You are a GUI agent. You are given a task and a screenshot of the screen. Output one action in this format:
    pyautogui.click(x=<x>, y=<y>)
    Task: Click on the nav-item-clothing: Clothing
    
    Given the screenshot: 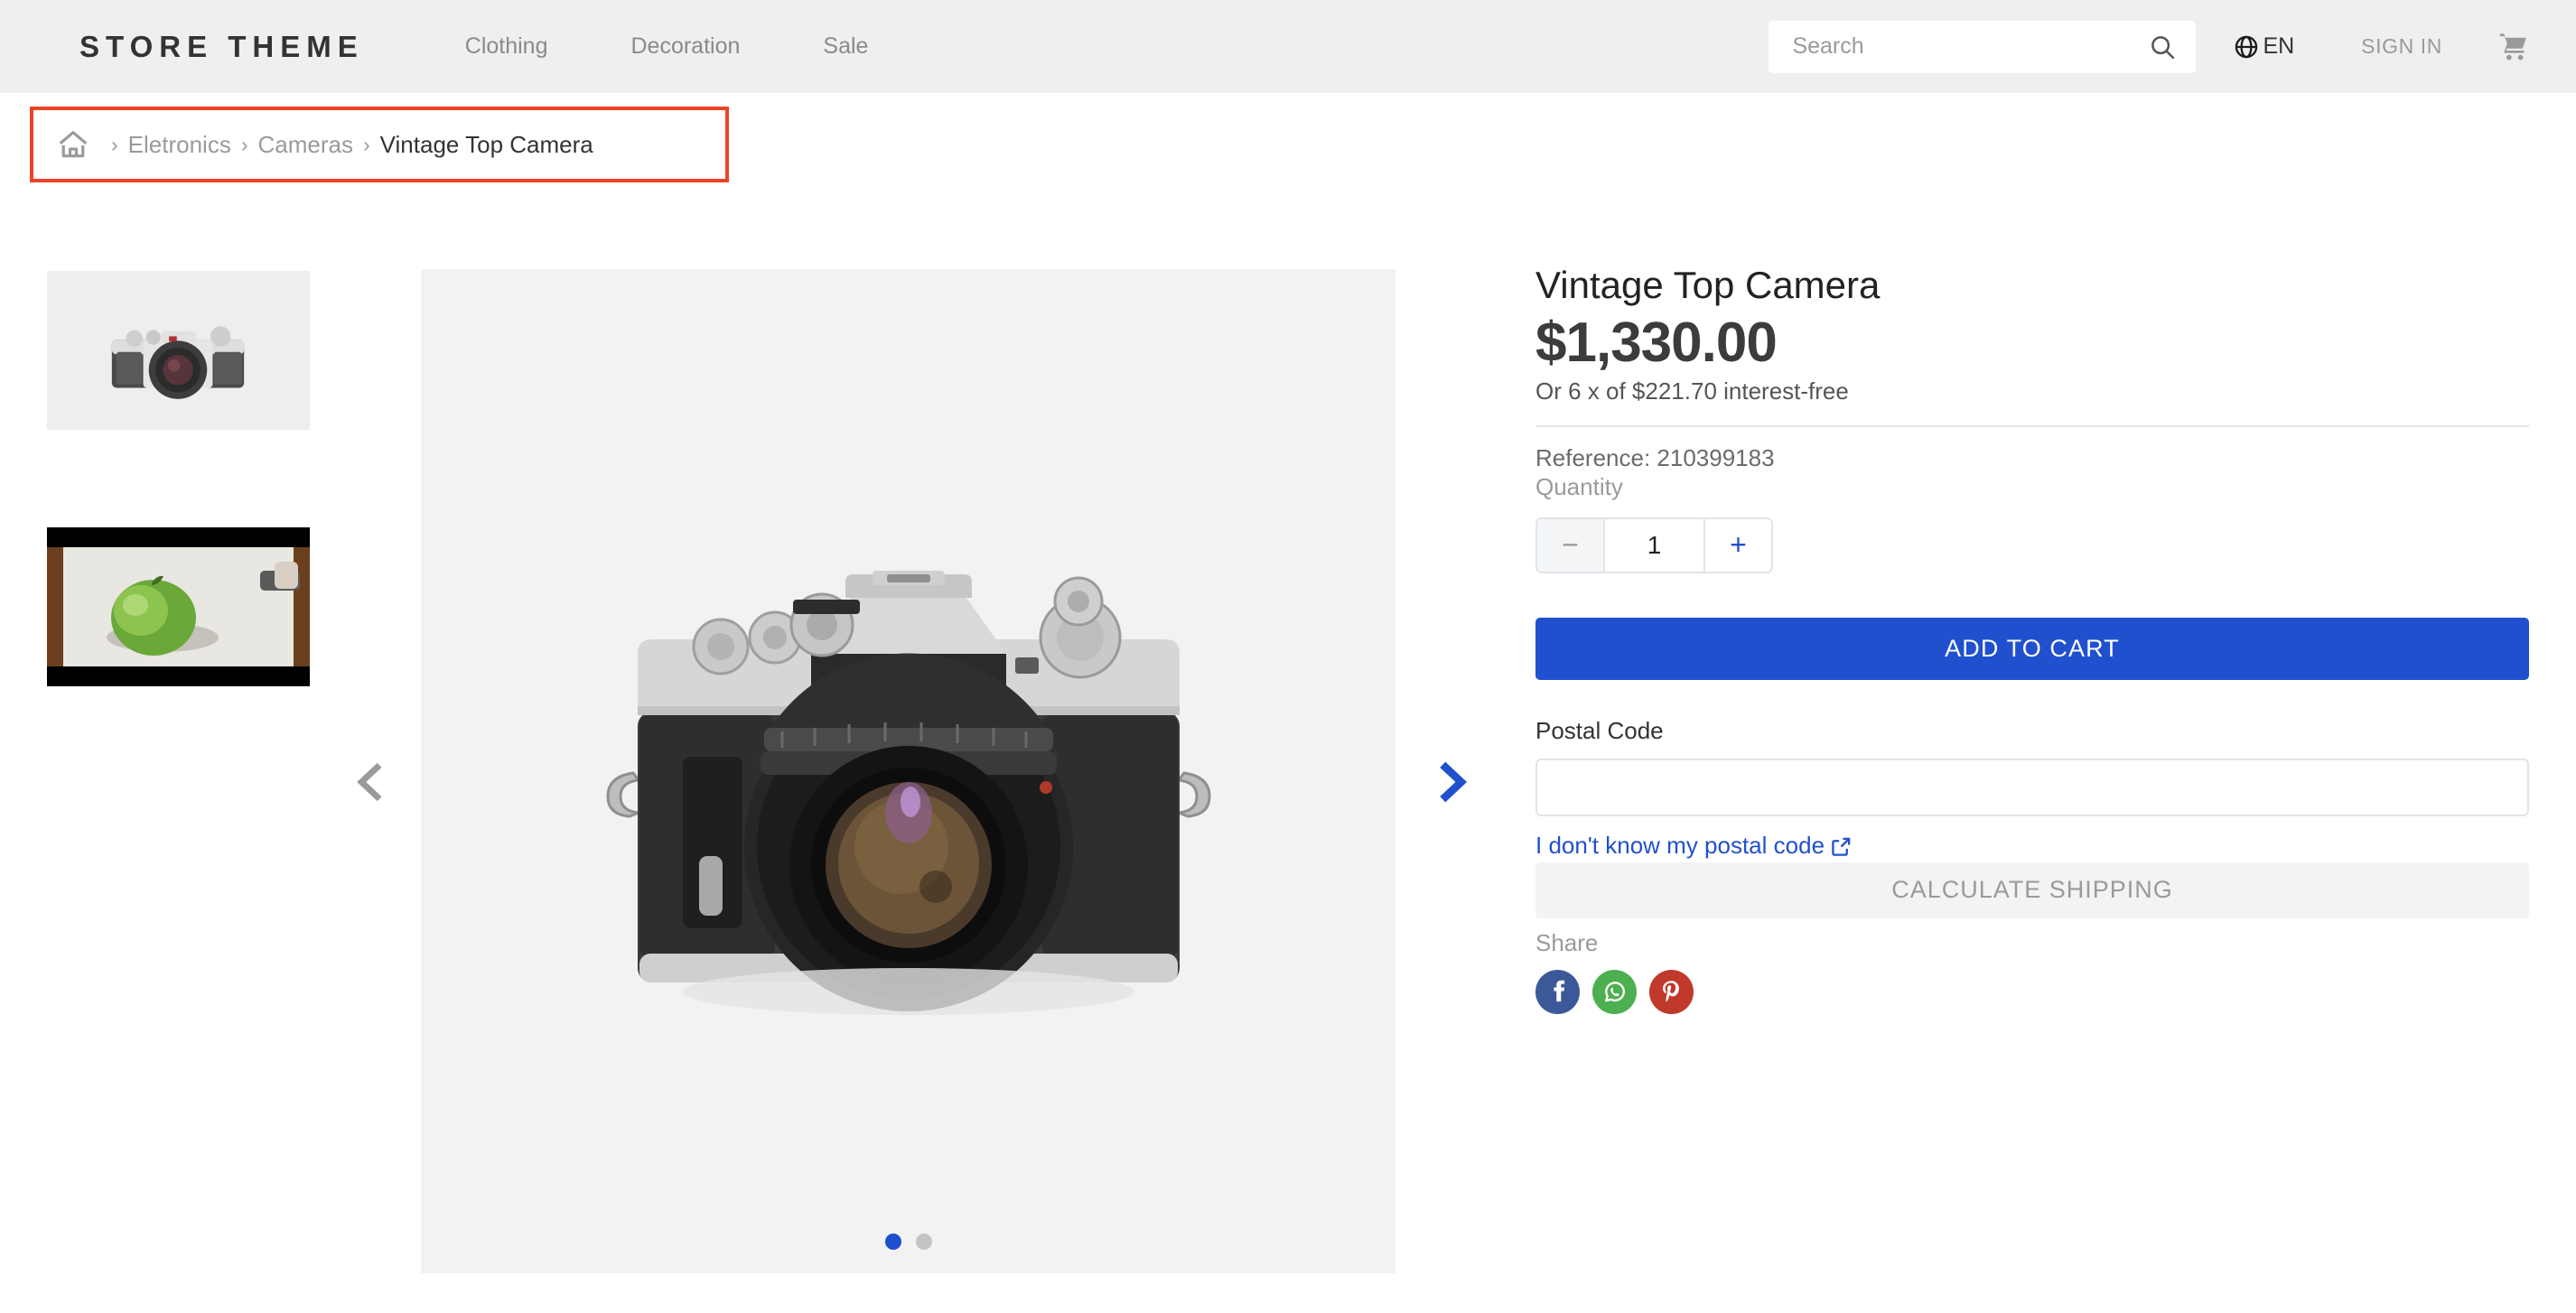 What is the action you would take?
    pyautogui.click(x=507, y=46)
    